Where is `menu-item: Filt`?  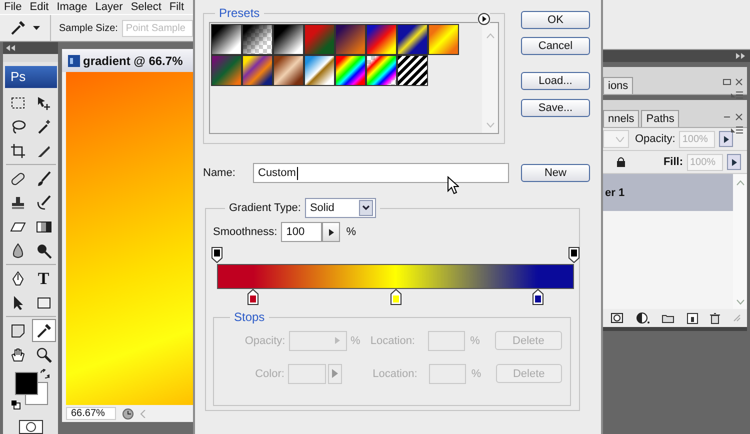 menu-item: Filt is located at coordinates (176, 7).